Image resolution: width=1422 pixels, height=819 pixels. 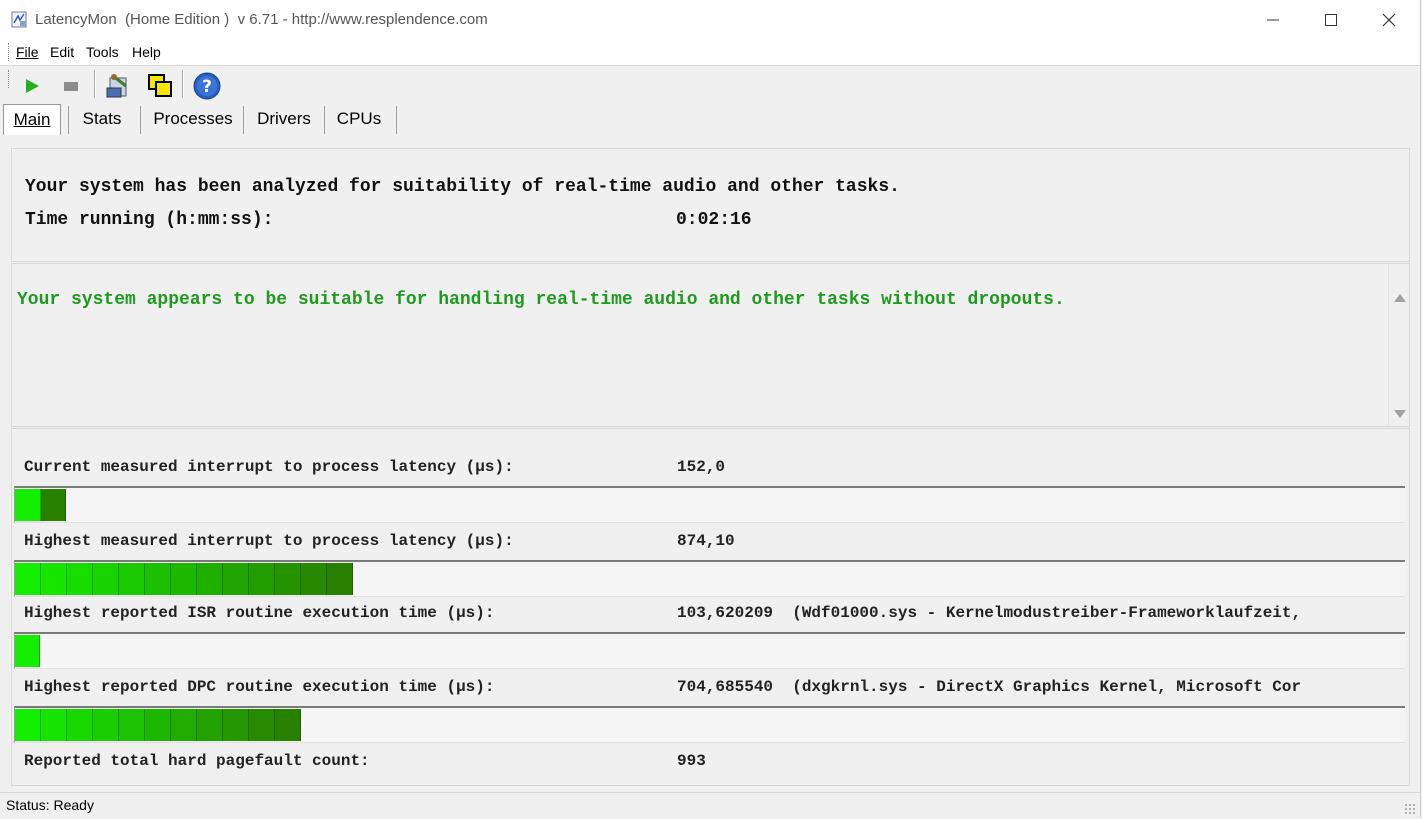 What do you see at coordinates (193, 119) in the screenshot?
I see `tab-processes: Processes` at bounding box center [193, 119].